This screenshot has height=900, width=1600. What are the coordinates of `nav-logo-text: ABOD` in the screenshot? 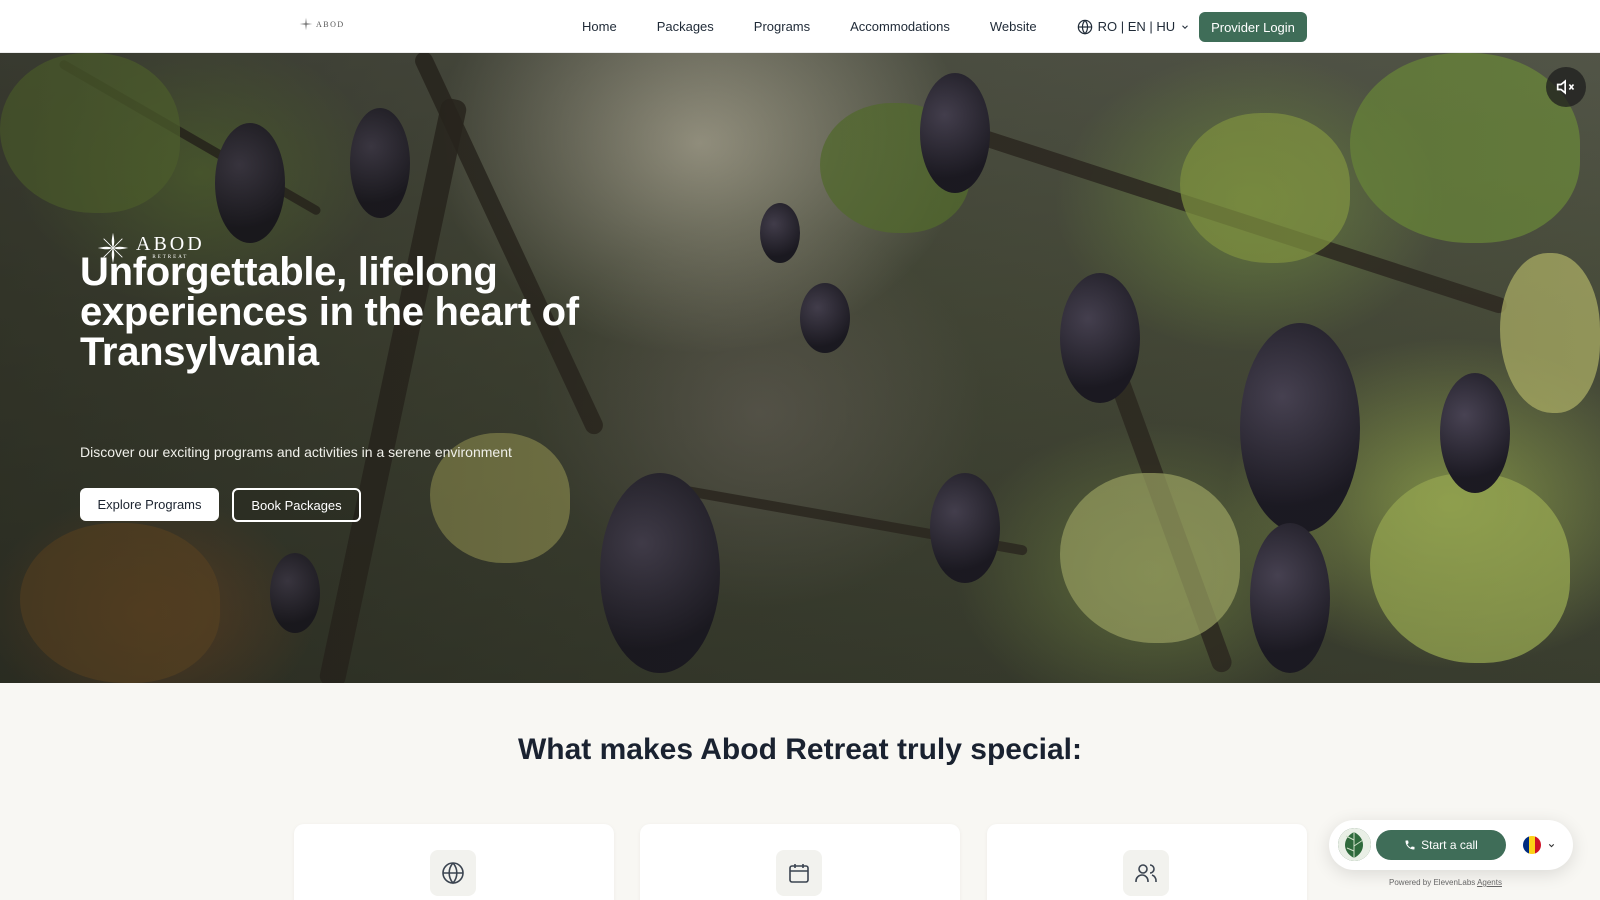 It's located at (330, 24).